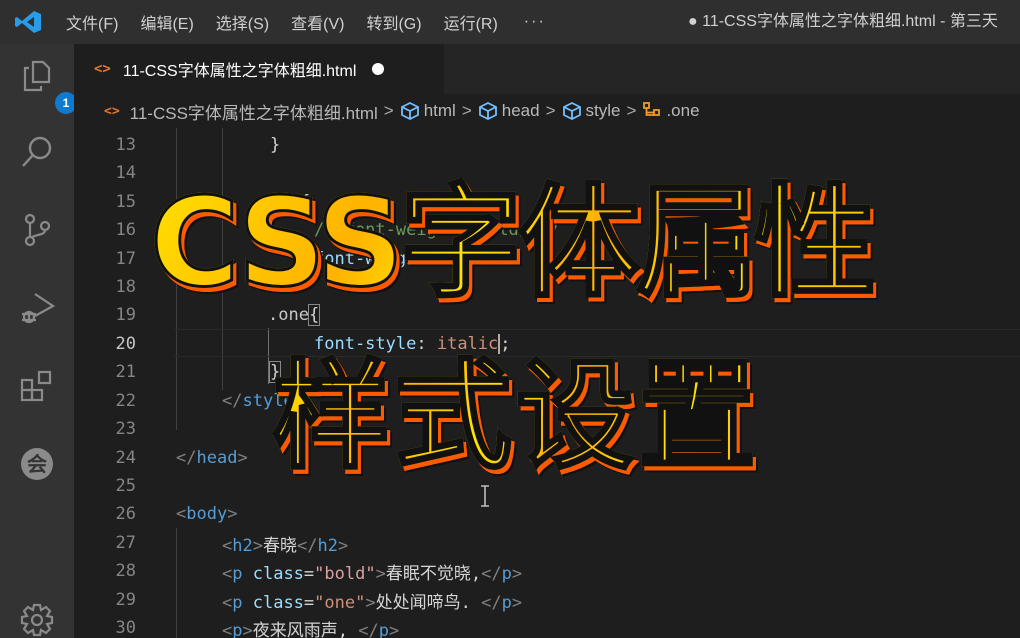 This screenshot has width=1020, height=638. Describe the element at coordinates (125, 600) in the screenshot. I see `line-number: 29` at that location.